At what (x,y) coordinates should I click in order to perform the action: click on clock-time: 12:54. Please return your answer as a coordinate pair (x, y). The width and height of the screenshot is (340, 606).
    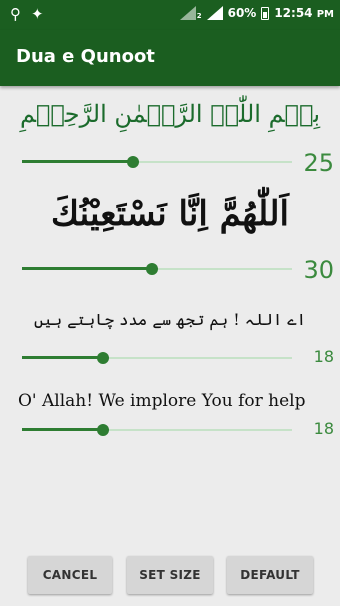
    Looking at the image, I should click on (293, 13).